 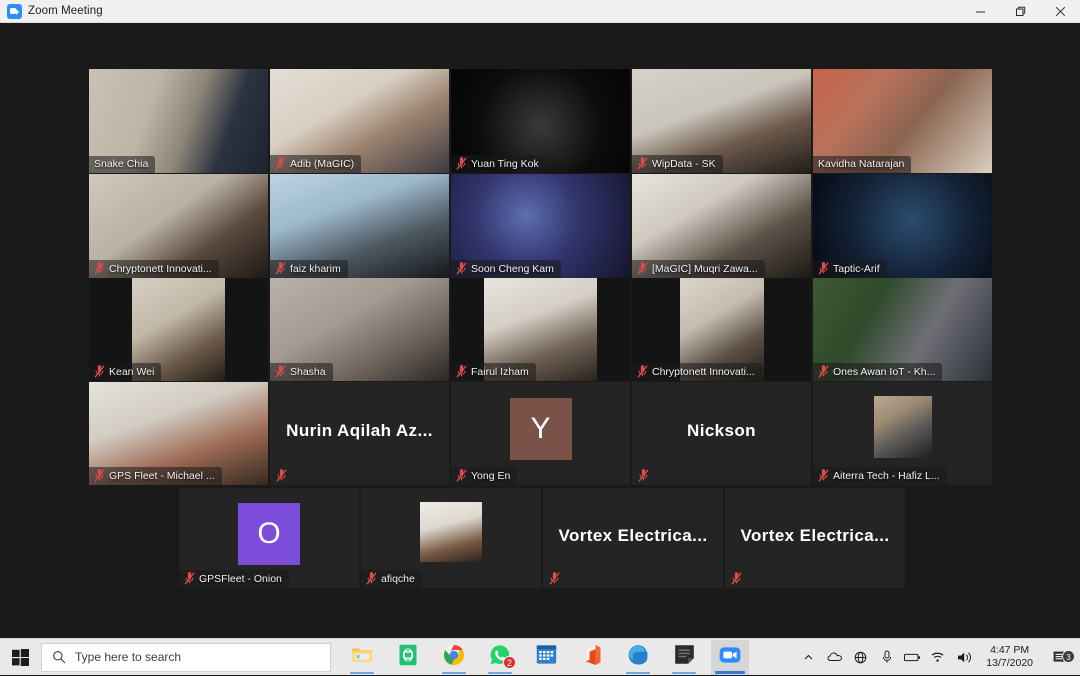 What do you see at coordinates (1009, 663) in the screenshot?
I see `clock-date: 13/7/2020` at bounding box center [1009, 663].